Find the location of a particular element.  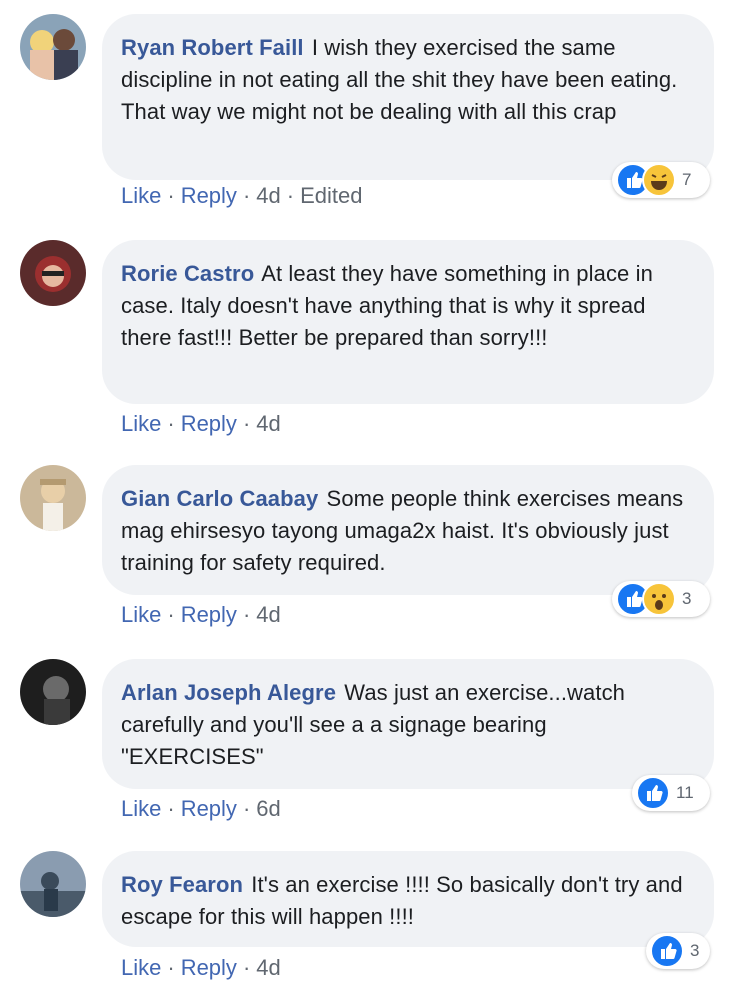

reaction-count: 11 is located at coordinates (685, 792).